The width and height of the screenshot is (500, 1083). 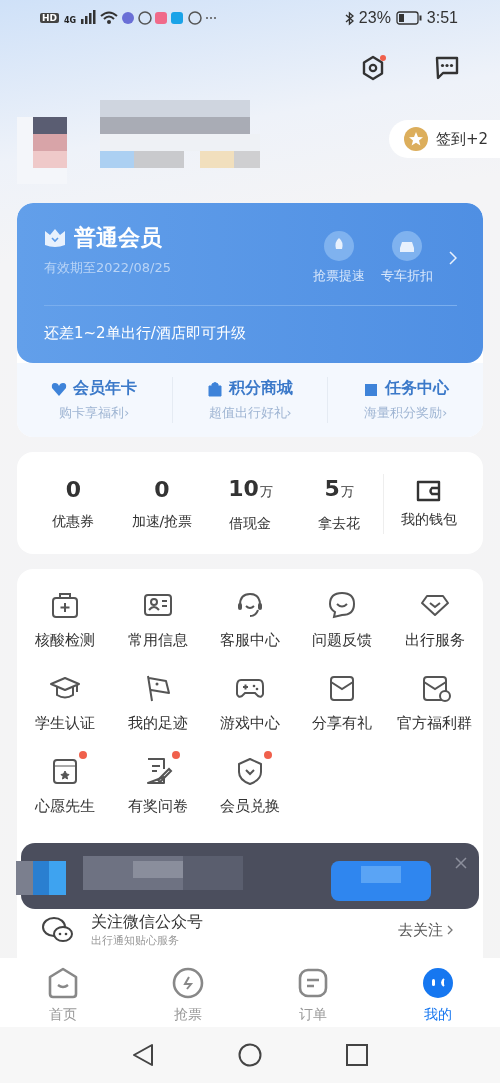 I want to click on star-coin-icon, so click(x=415, y=139).